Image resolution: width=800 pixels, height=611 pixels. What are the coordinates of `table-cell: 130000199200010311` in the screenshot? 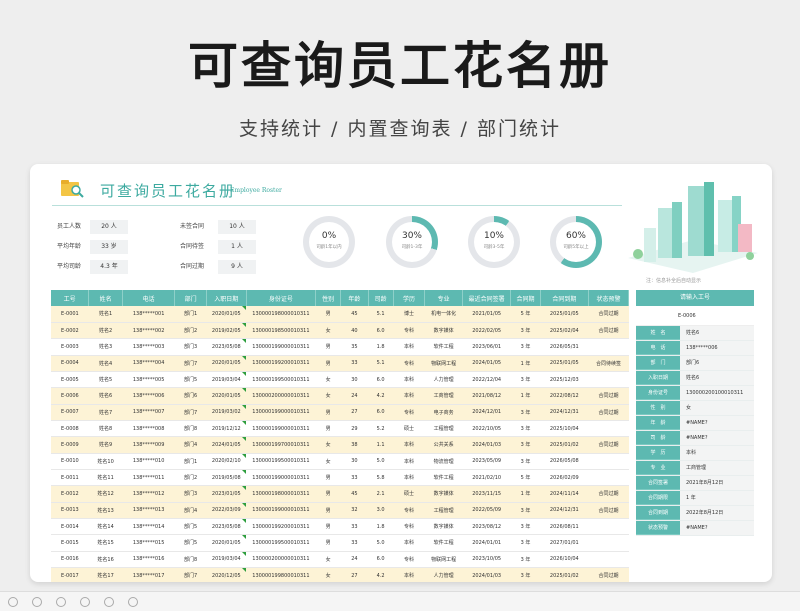 It's located at (281, 363).